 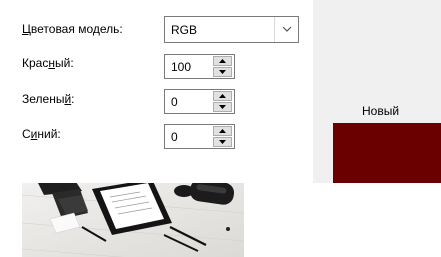 I want to click on color-model-value: RGB, so click(x=184, y=30).